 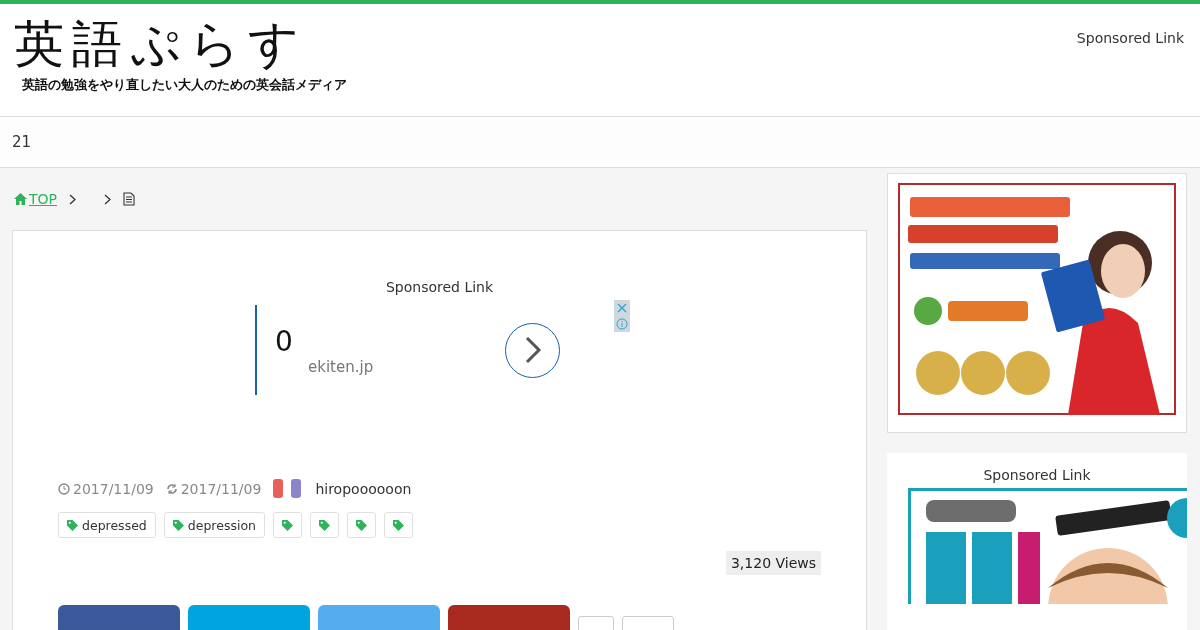 I want to click on view-count: 3,120 Views, so click(x=773, y=563).